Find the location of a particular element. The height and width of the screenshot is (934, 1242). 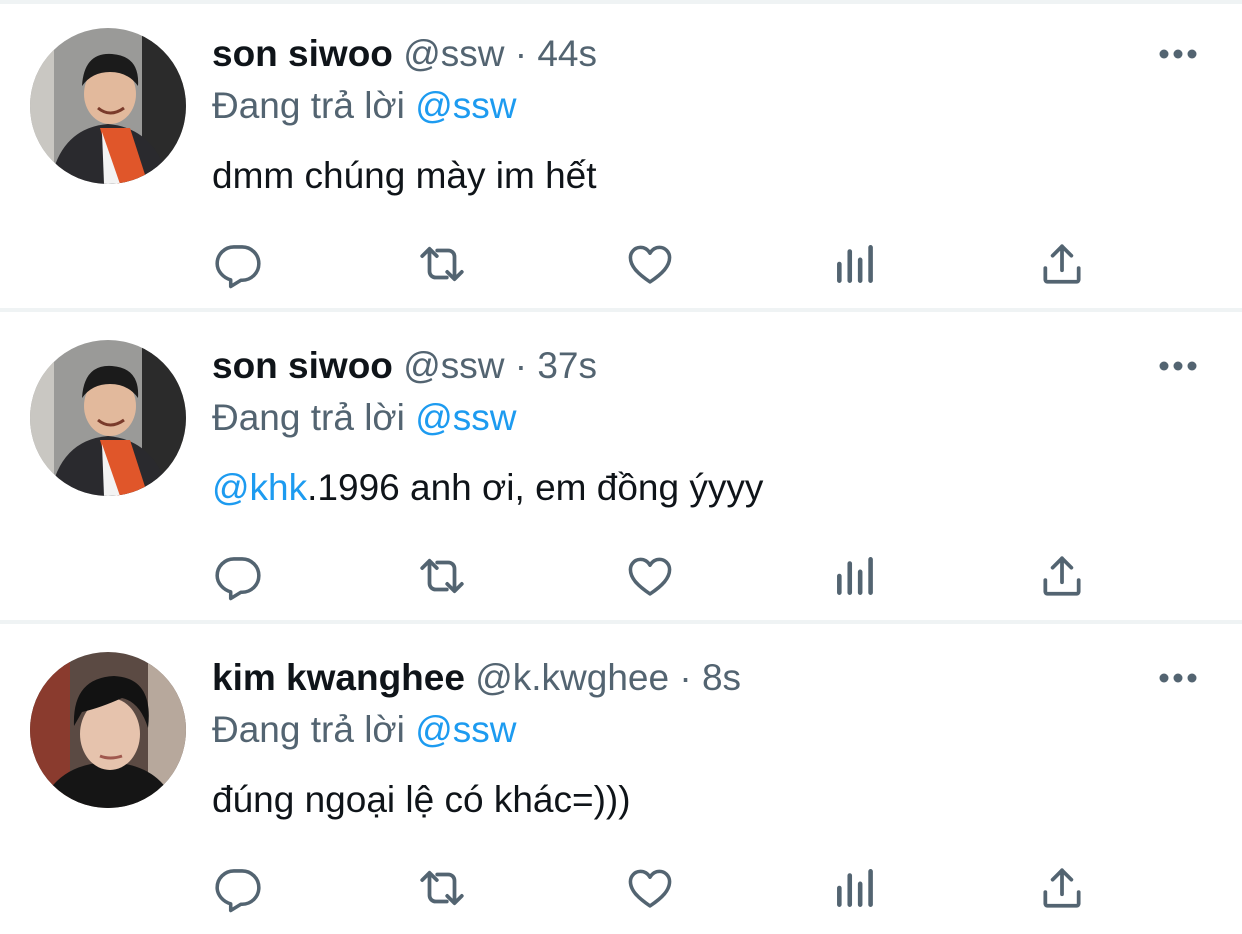

tweet-text: @khk.1996 anh ơi, em đồng ýyyy is located at coordinates (487, 488).